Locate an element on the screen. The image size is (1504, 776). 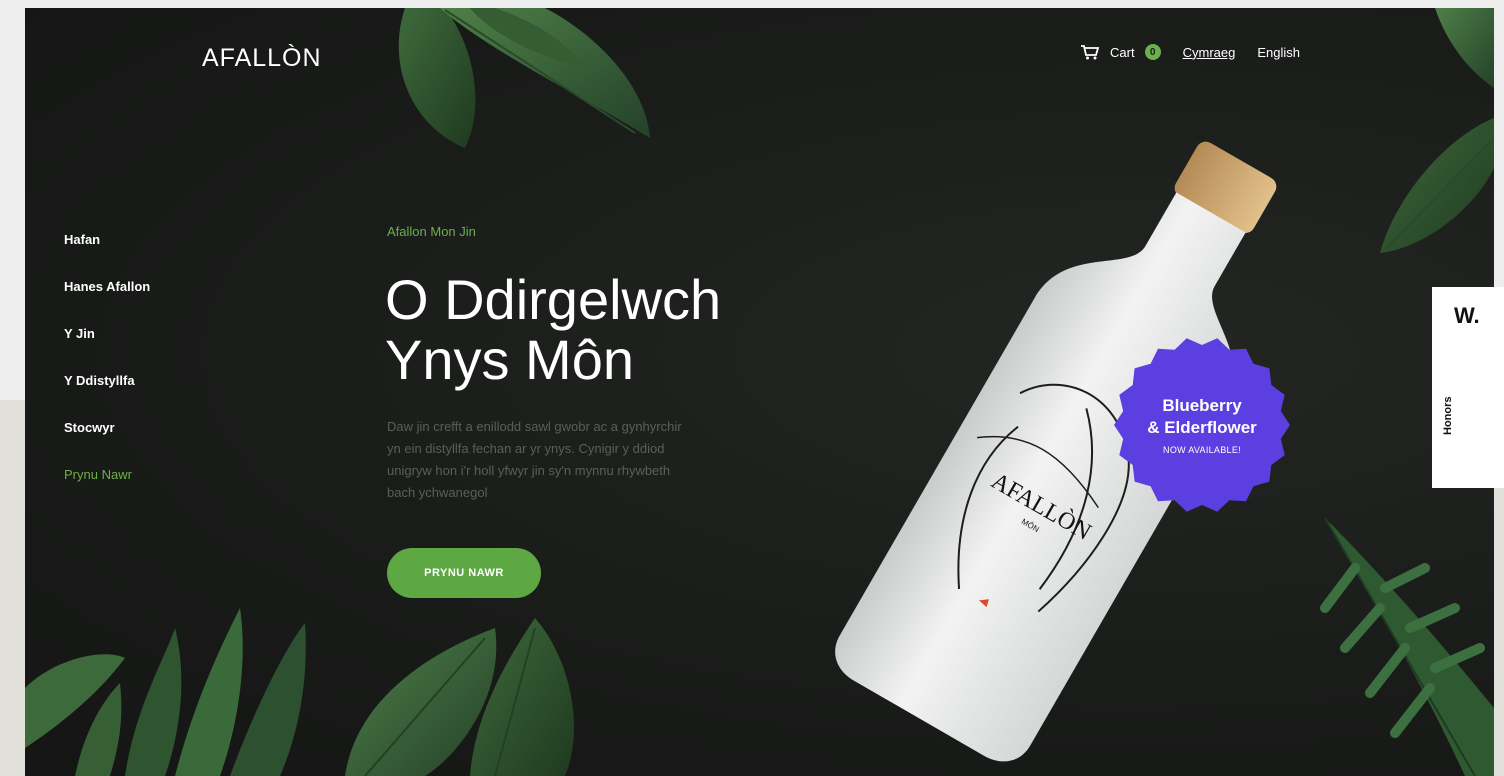
cart-count-badge: 0 is located at coordinates (1152, 52).